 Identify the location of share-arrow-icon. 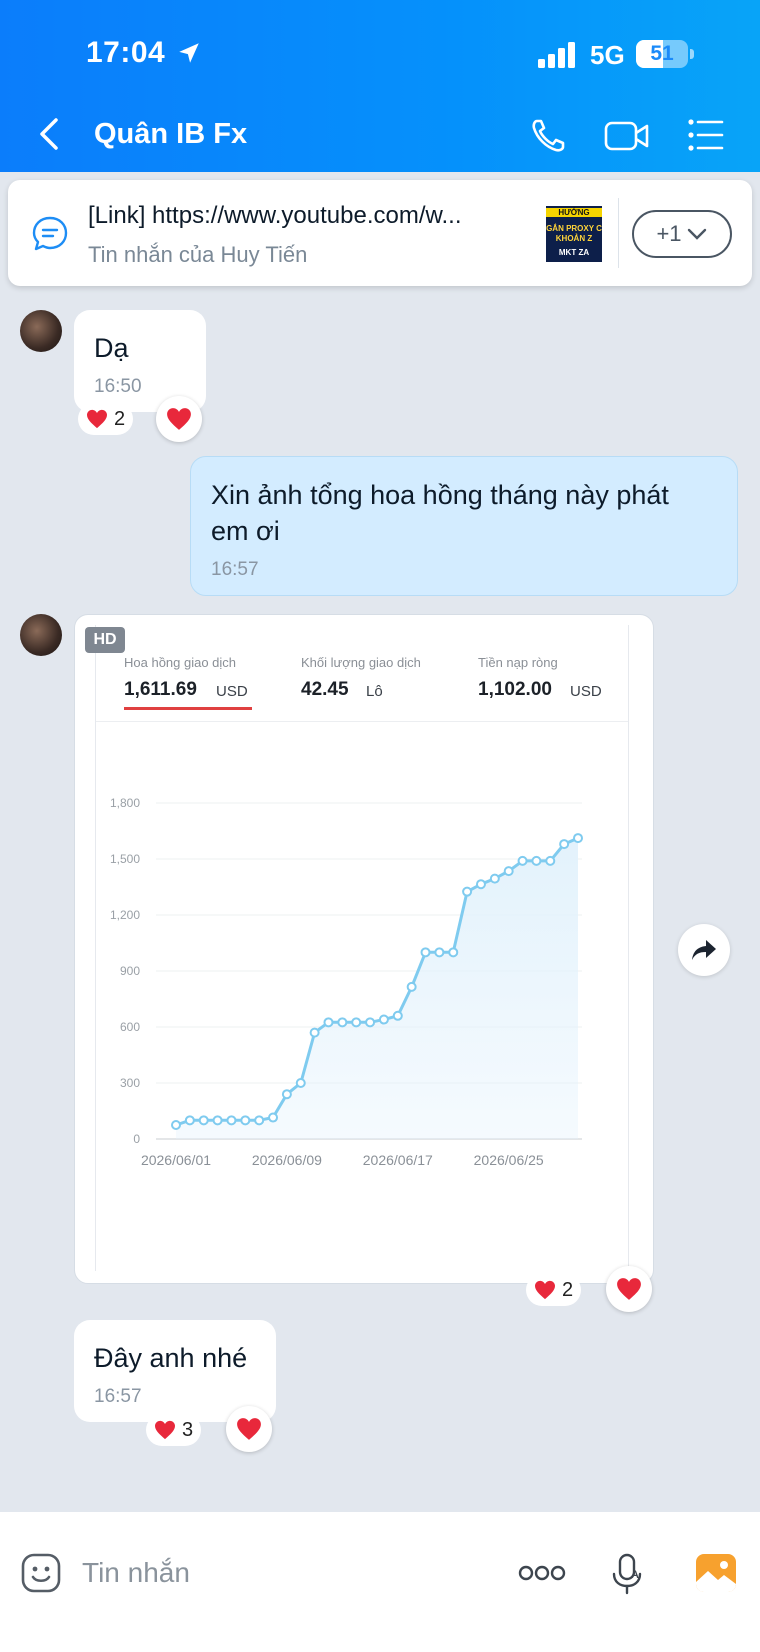
(704, 950).